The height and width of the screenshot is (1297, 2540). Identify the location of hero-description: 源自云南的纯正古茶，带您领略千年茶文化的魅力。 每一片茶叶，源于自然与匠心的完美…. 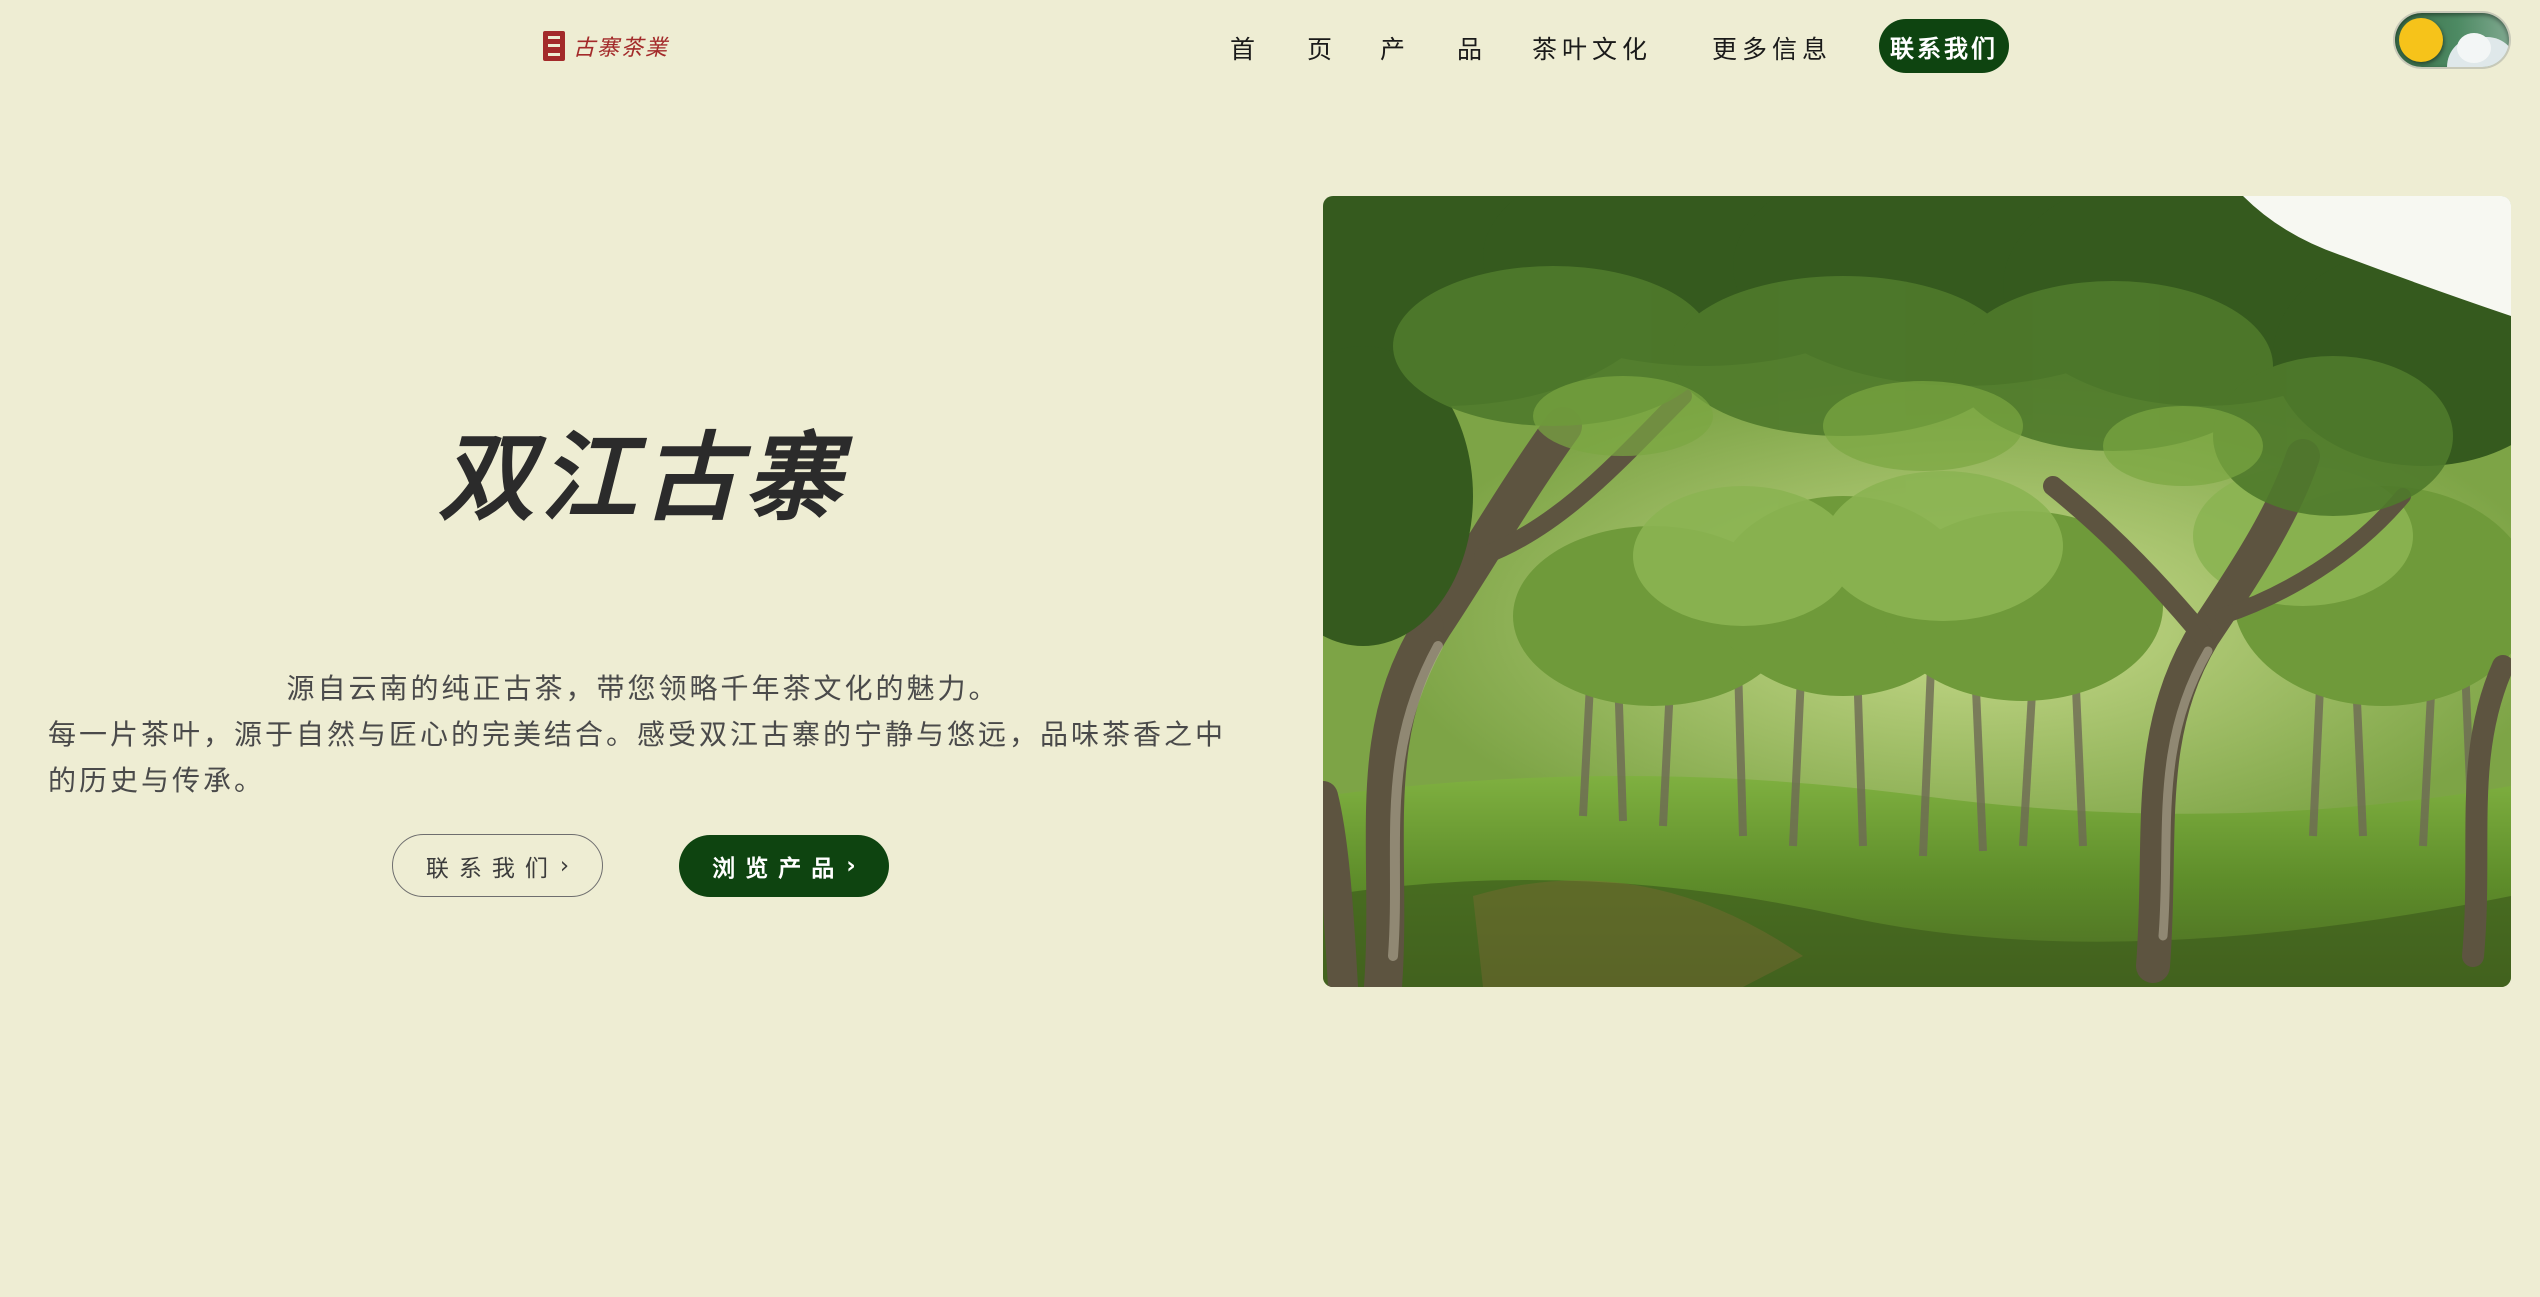
(643, 735).